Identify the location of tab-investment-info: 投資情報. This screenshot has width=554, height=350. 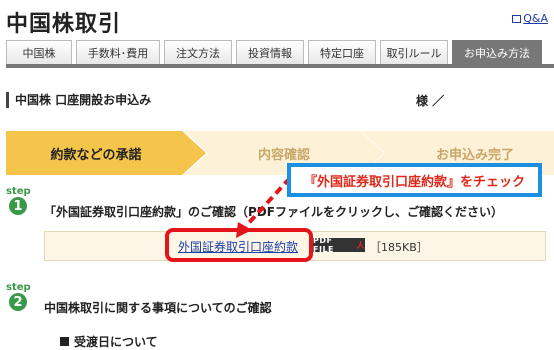
(270, 52).